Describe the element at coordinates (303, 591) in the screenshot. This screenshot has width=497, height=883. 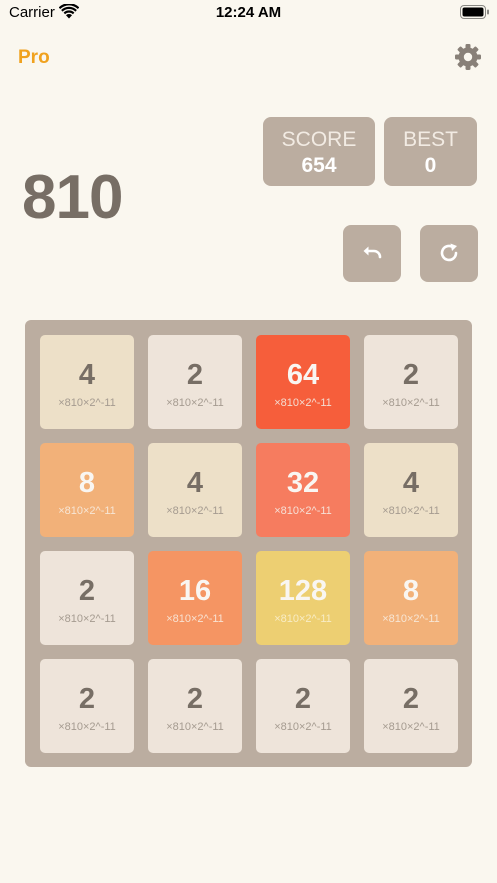
I see `tile-value: 128` at that location.